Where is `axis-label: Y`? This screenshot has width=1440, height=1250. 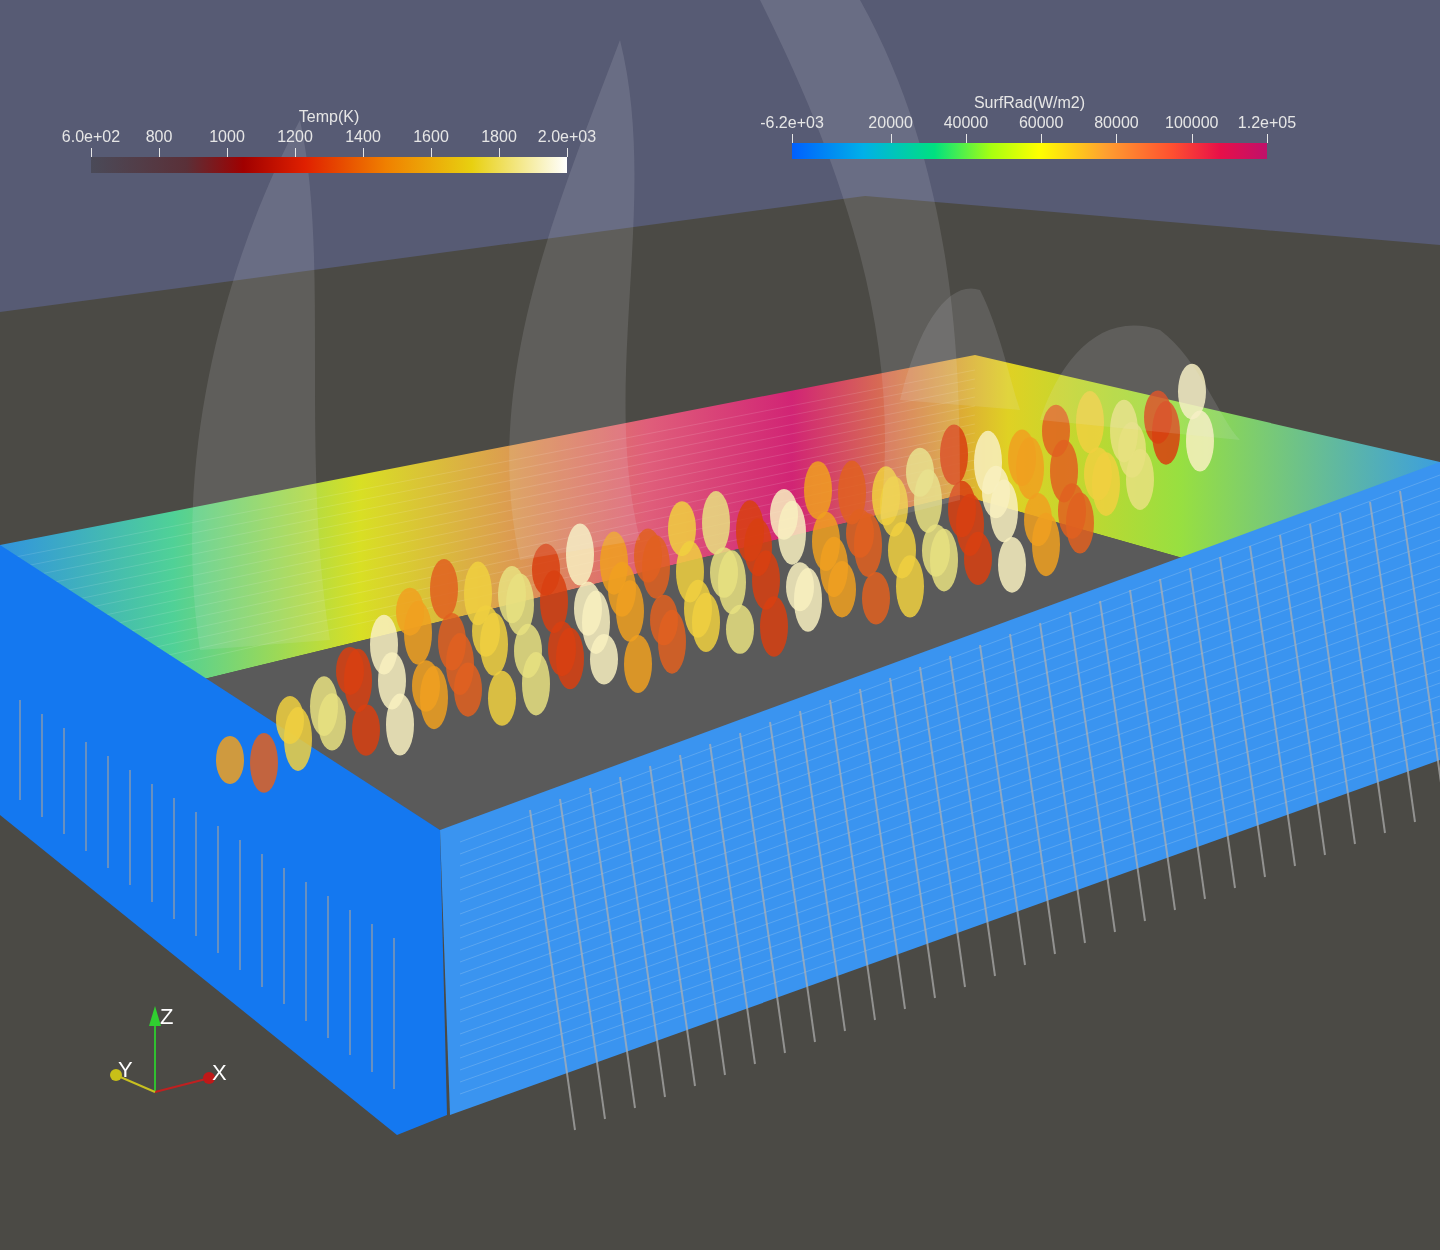
axis-label: Y is located at coordinates (125, 1070).